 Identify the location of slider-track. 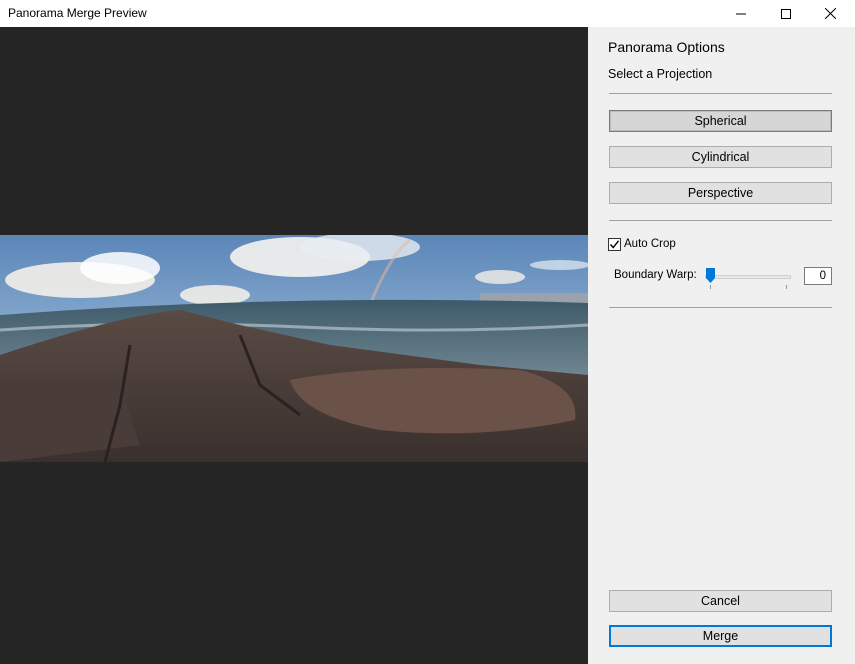
(748, 277).